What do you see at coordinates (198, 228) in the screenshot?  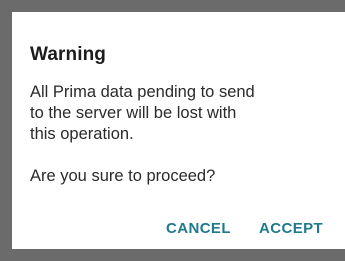 I see `cancel-button: CANCEL` at bounding box center [198, 228].